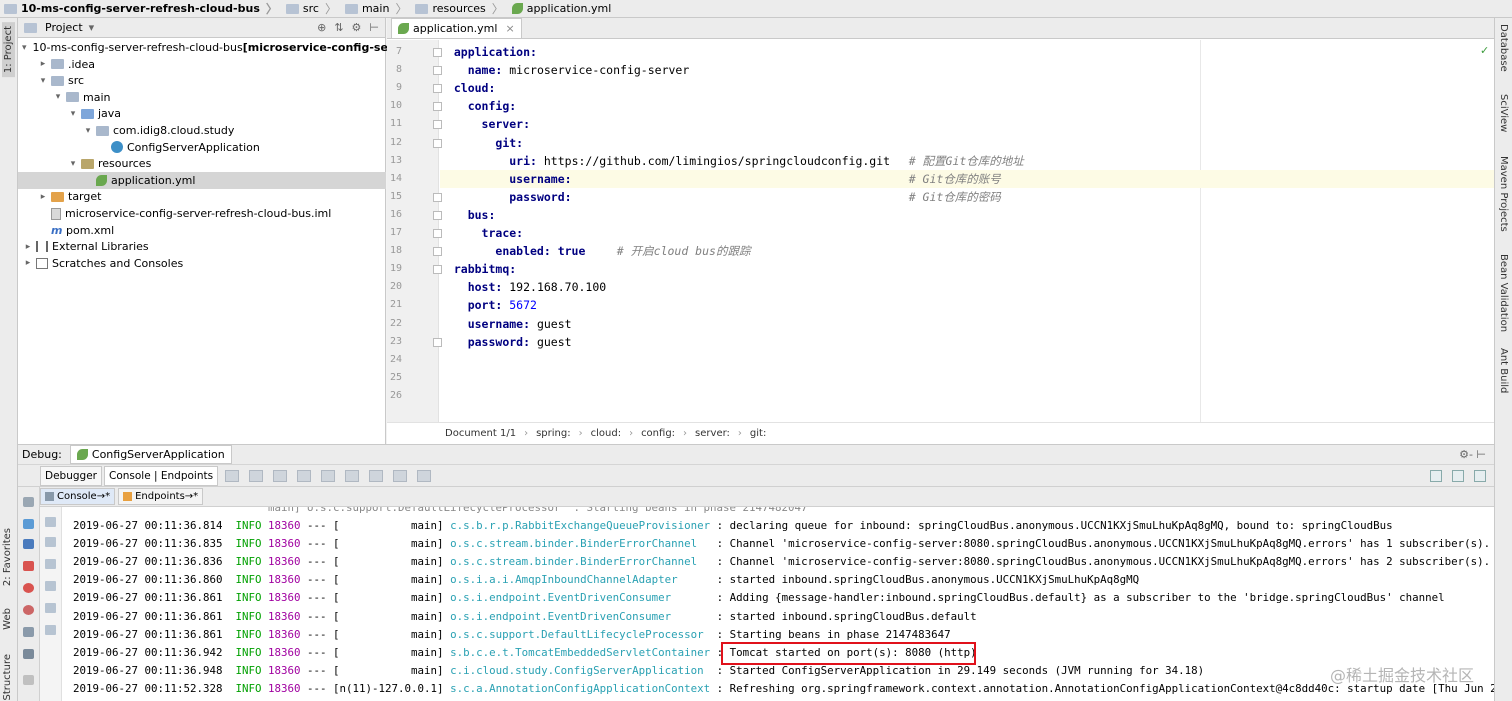 Image resolution: width=1512 pixels, height=701 pixels. I want to click on editor-tab-label: application.yml, so click(455, 28).